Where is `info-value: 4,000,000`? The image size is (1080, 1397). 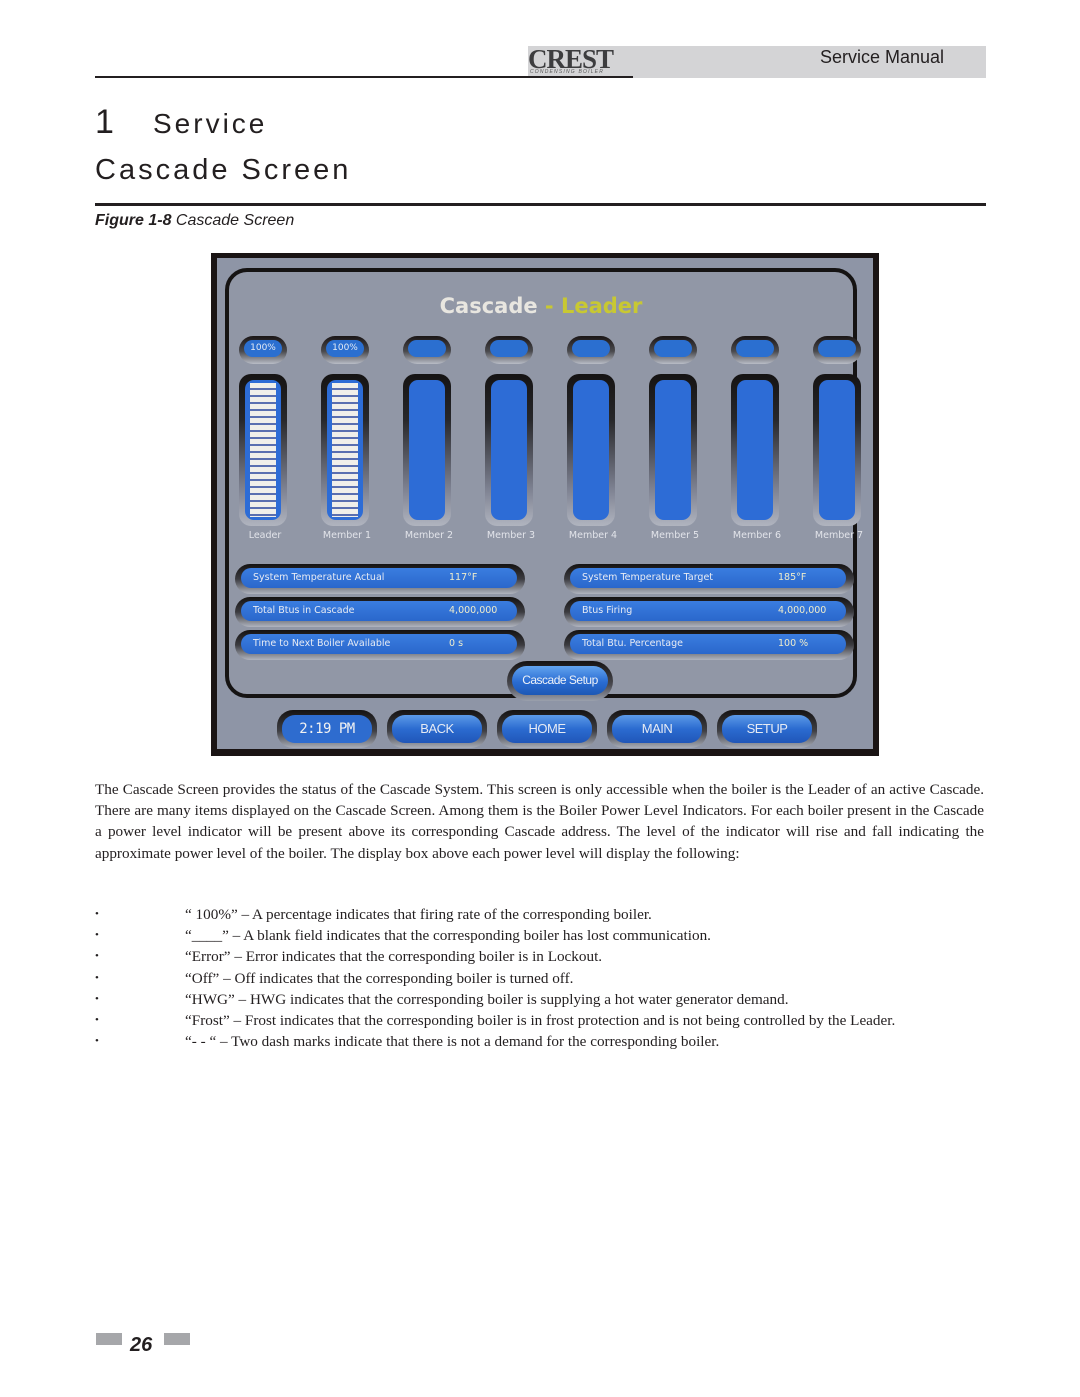
info-value: 4,000,000 is located at coordinates (802, 610).